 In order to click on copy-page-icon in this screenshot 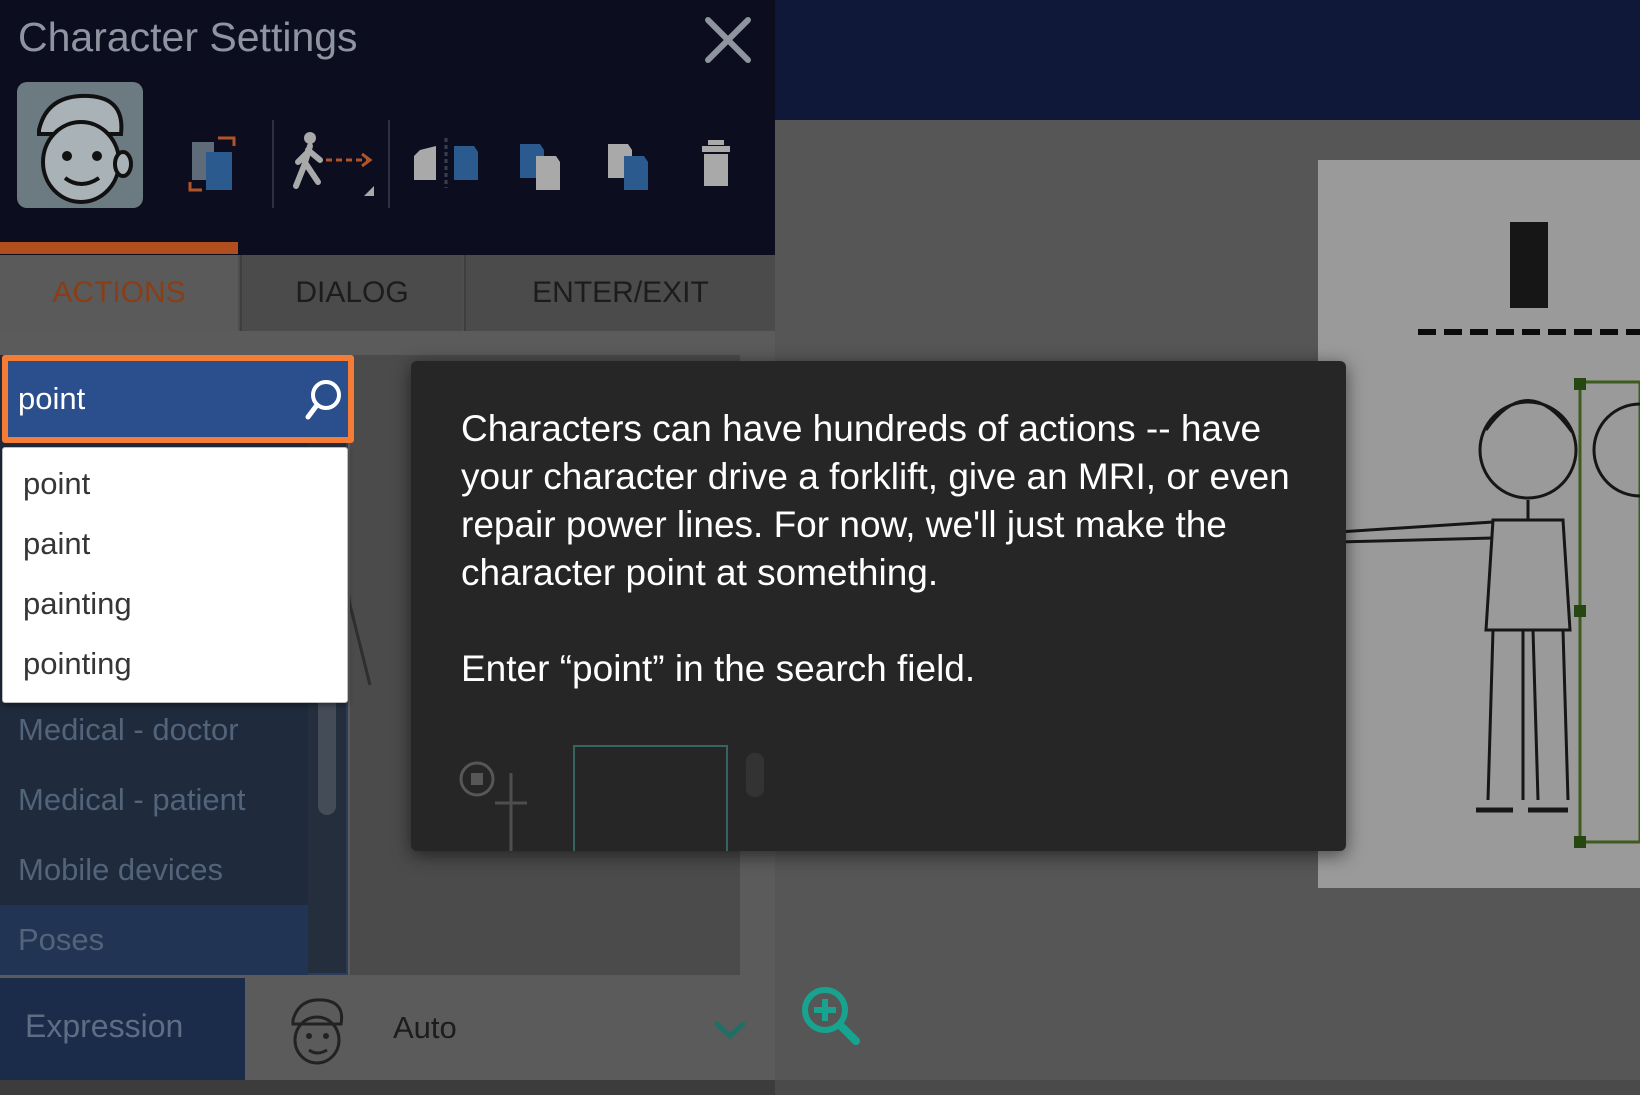, I will do `click(540, 167)`.